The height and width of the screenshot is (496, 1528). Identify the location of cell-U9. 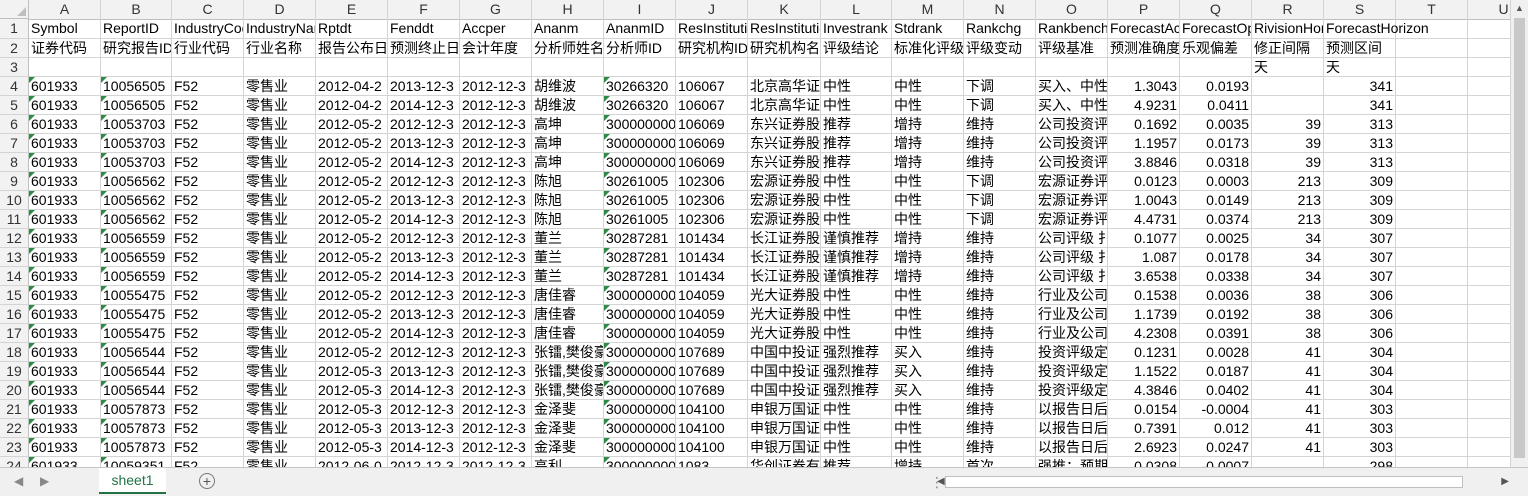
(1489, 181).